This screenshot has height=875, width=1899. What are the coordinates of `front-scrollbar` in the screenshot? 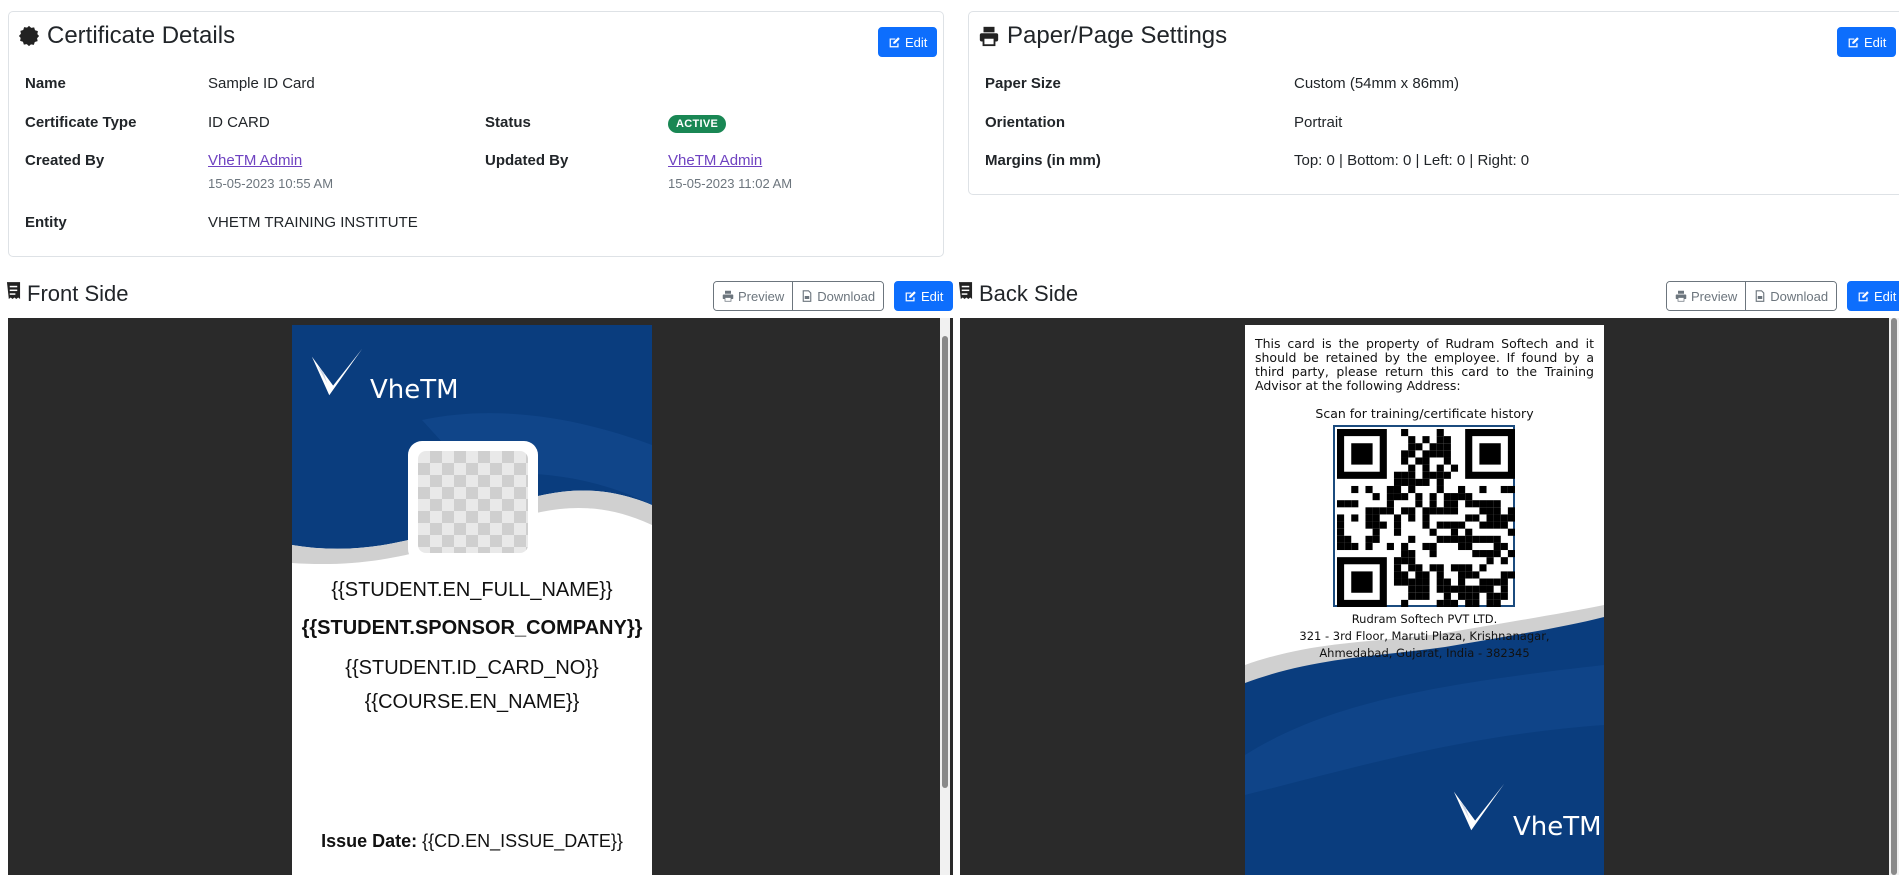 It's located at (945, 596).